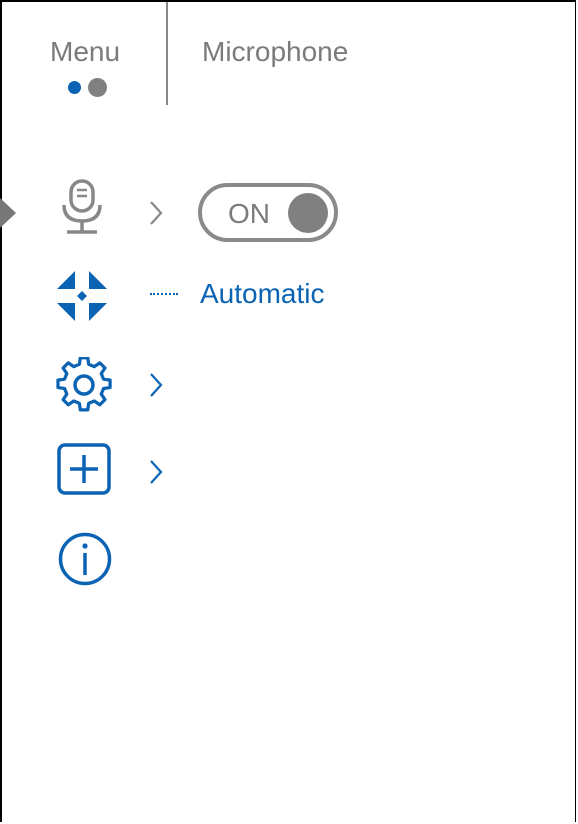 Image resolution: width=578 pixels, height=824 pixels. What do you see at coordinates (85, 559) in the screenshot?
I see `info-icon` at bounding box center [85, 559].